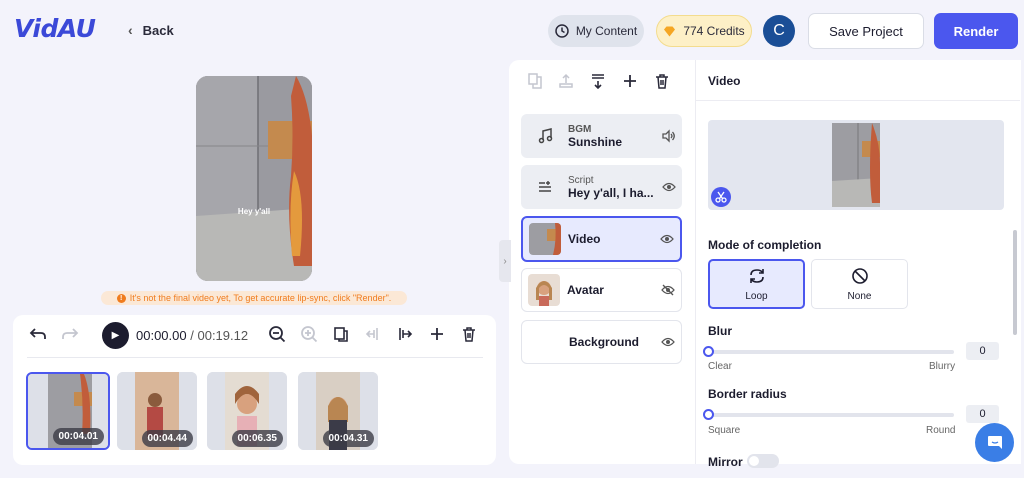  Describe the element at coordinates (858, 100) in the screenshot. I see `properties-divider` at that location.